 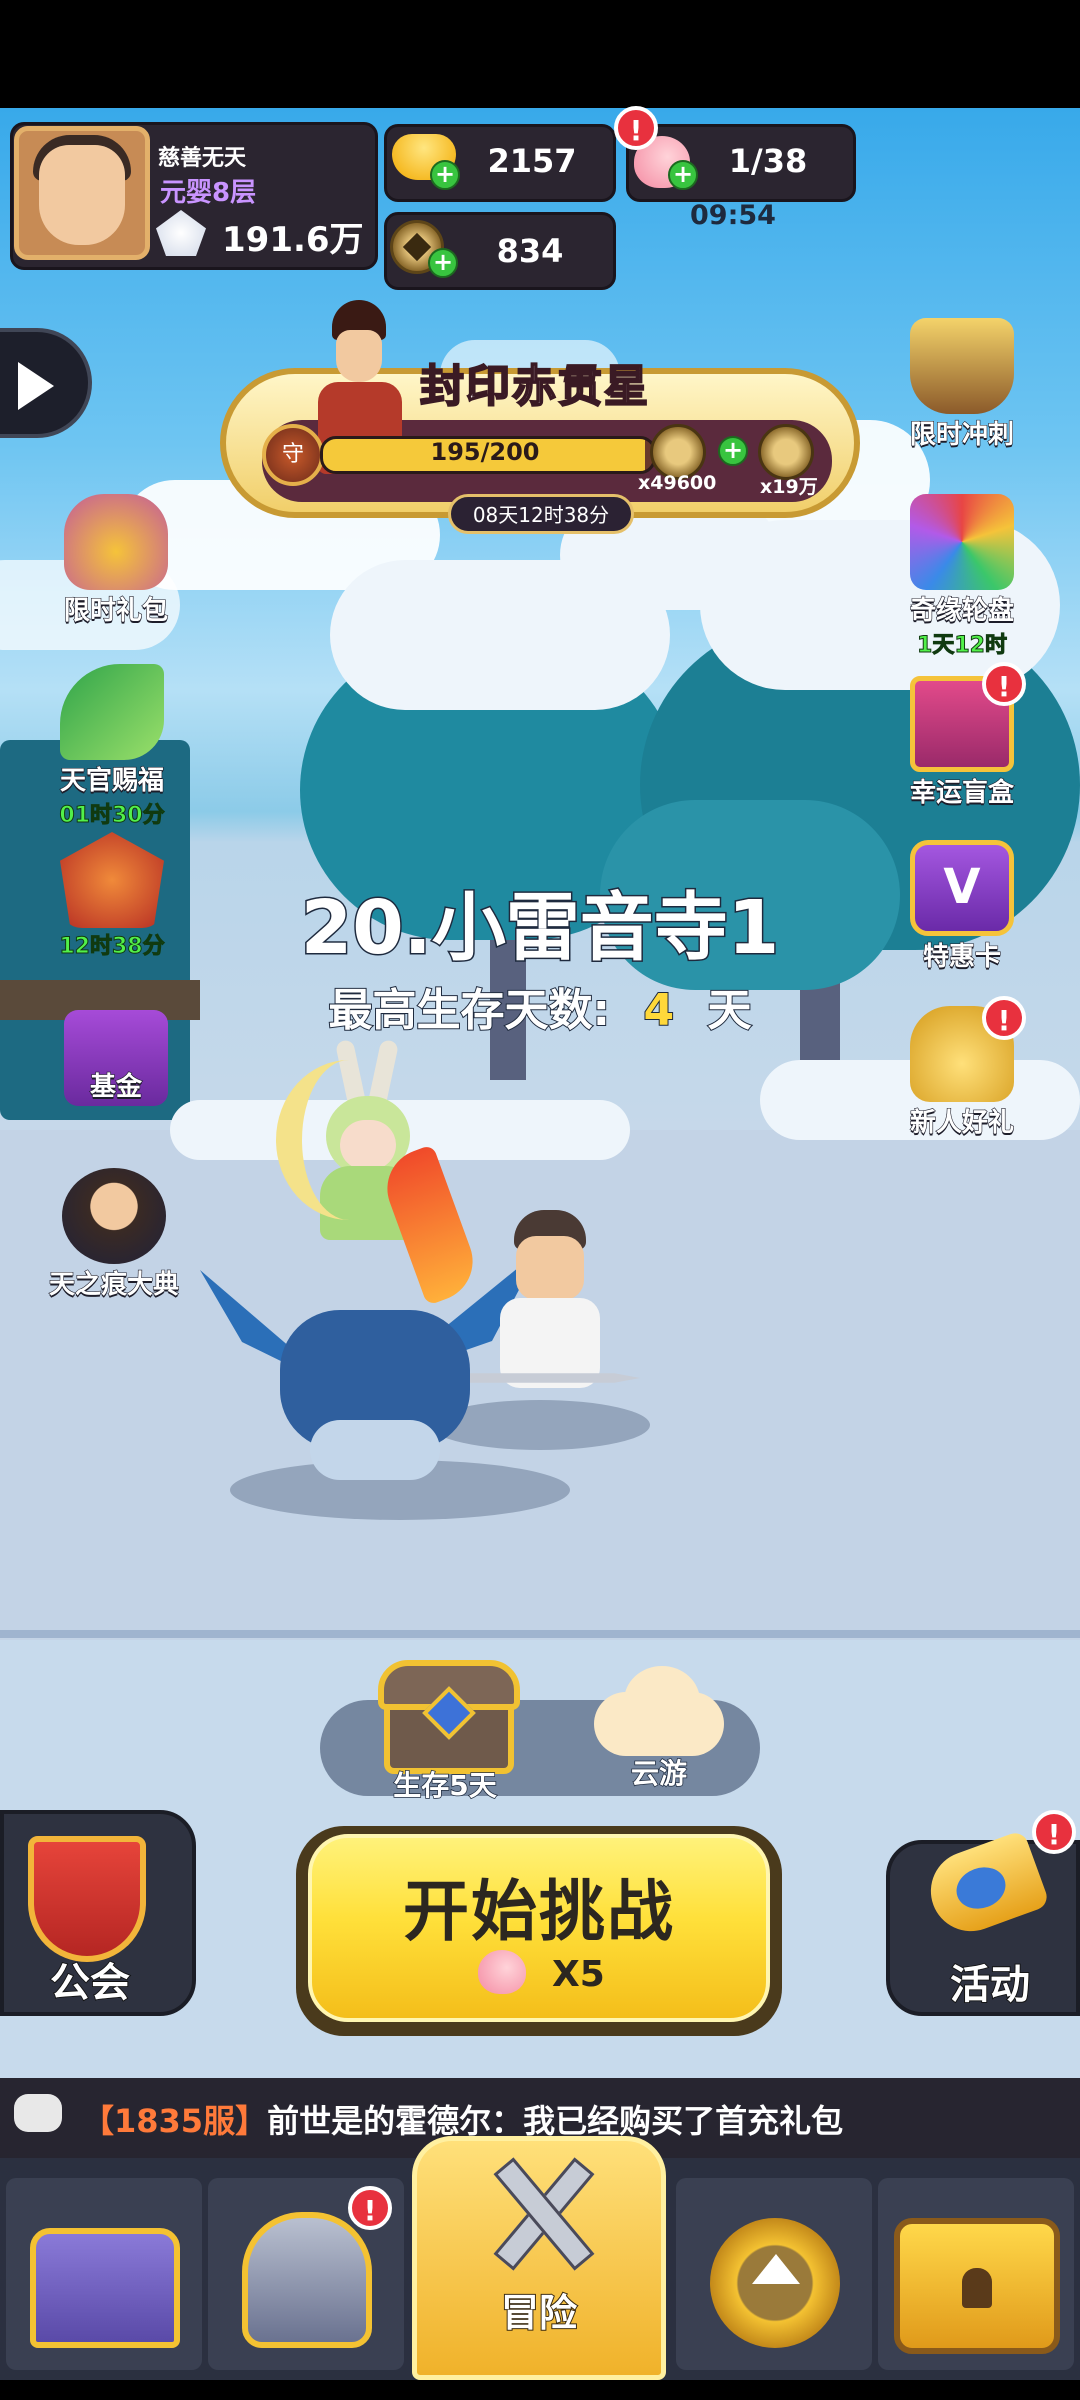 I want to click on side-timer: 01时30分, so click(x=112, y=816).